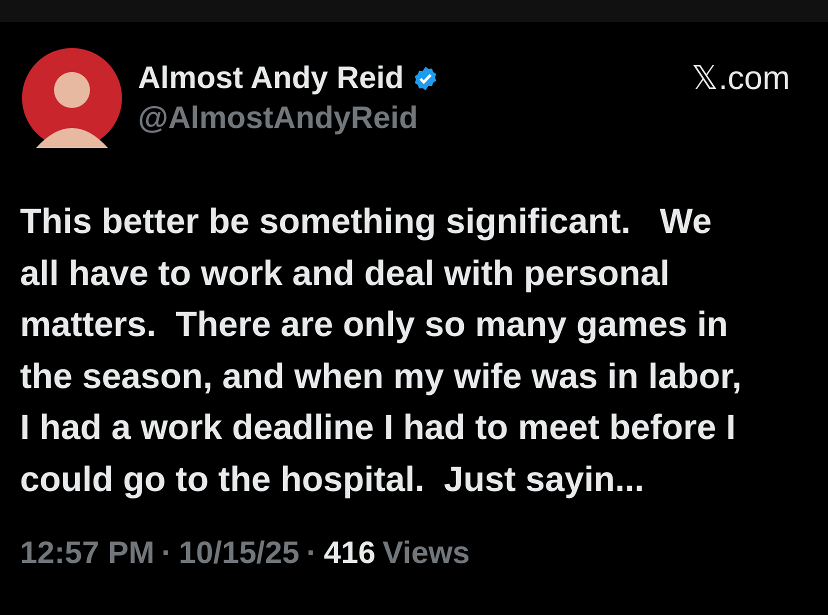 The image size is (828, 615). I want to click on views-label: Views, so click(426, 553).